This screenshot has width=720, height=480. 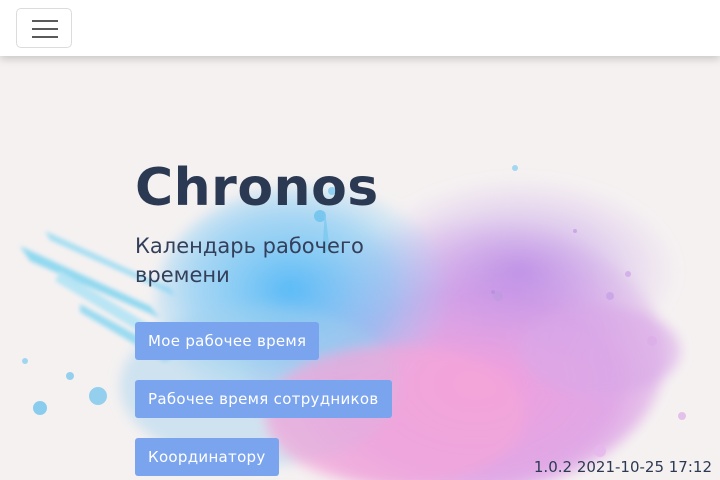 I want to click on navbar-toggle-button, so click(x=44, y=28).